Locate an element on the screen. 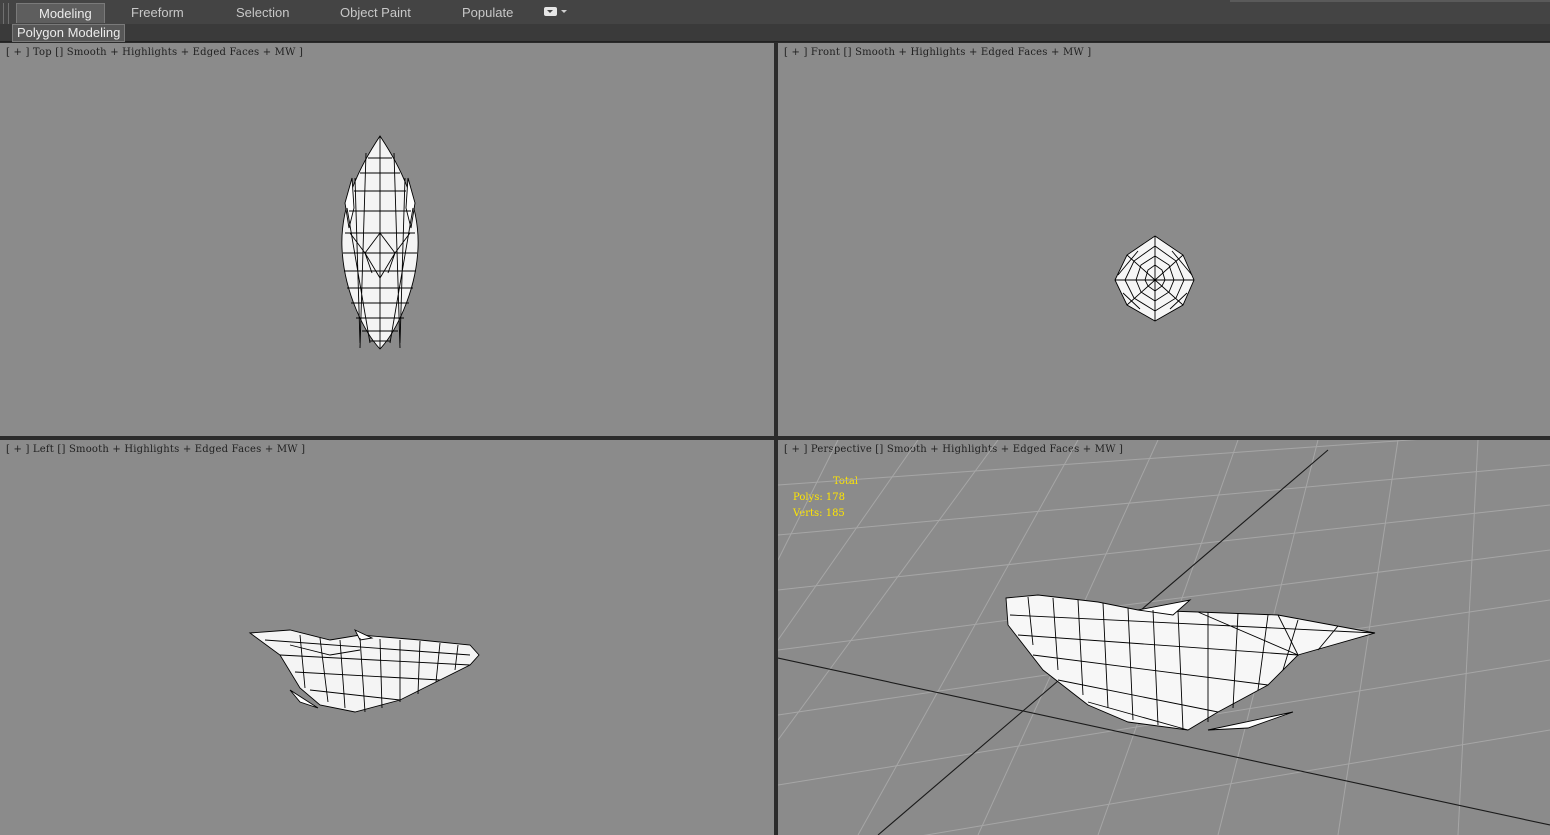 This screenshot has width=1550, height=835. ribbon-options-icon is located at coordinates (550, 11).